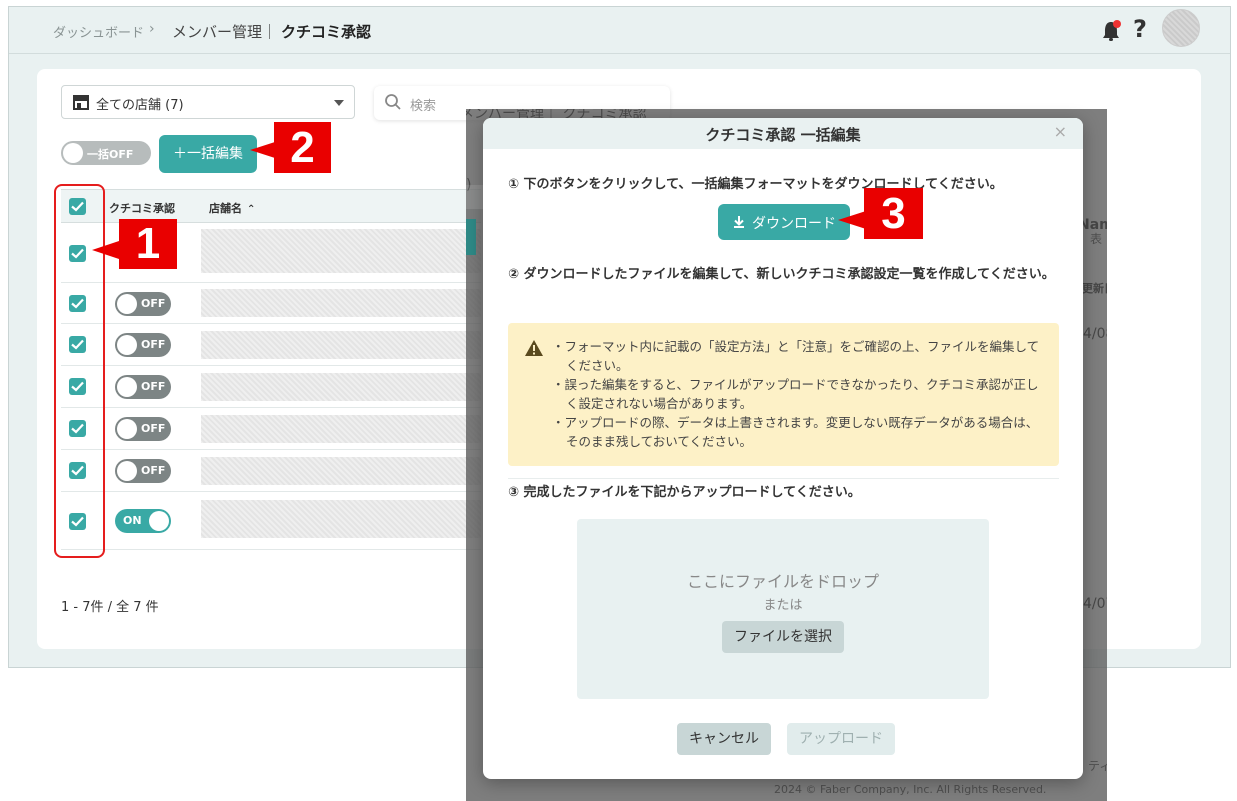 This screenshot has width=1237, height=801. I want to click on annotation-arrow-3-layer, so click(852, 220).